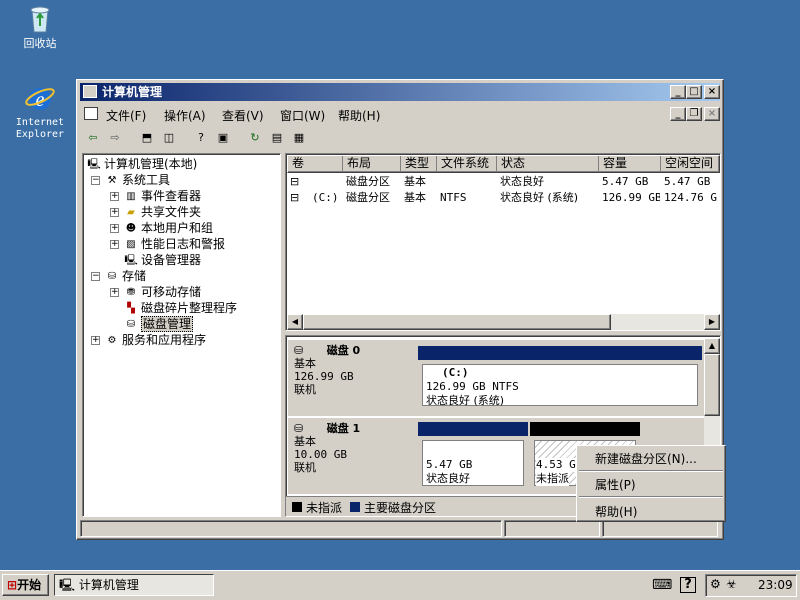 The image size is (800, 600). What do you see at coordinates (162, 292) in the screenshot?
I see `tree-item-removable-storage: ⛃ 可移动存储` at bounding box center [162, 292].